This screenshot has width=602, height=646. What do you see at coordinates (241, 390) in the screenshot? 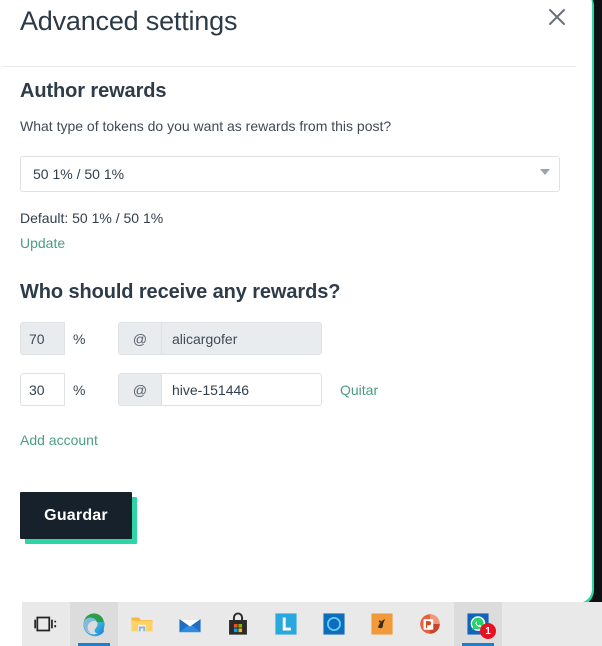
I see `beneficiary-account-input: hive-151446` at bounding box center [241, 390].